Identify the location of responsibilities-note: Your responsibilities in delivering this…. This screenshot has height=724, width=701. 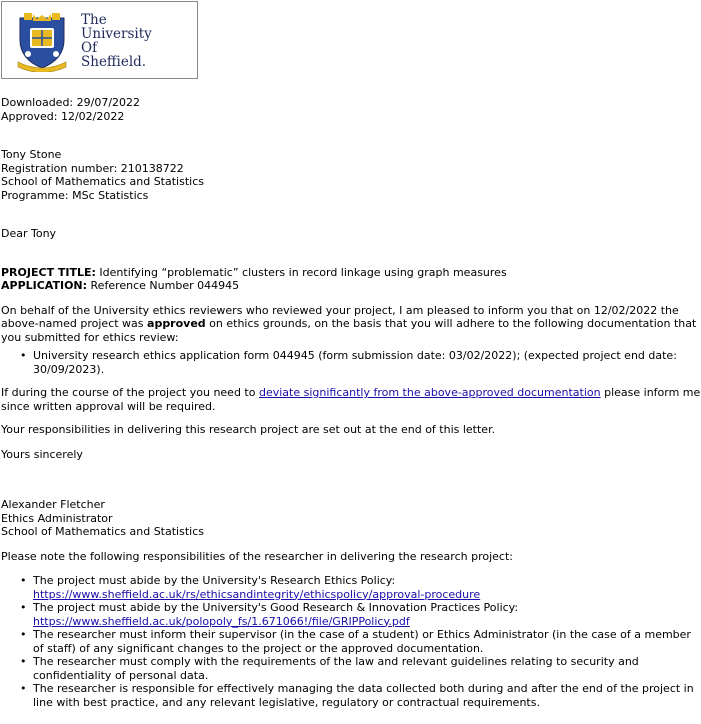
(248, 429).